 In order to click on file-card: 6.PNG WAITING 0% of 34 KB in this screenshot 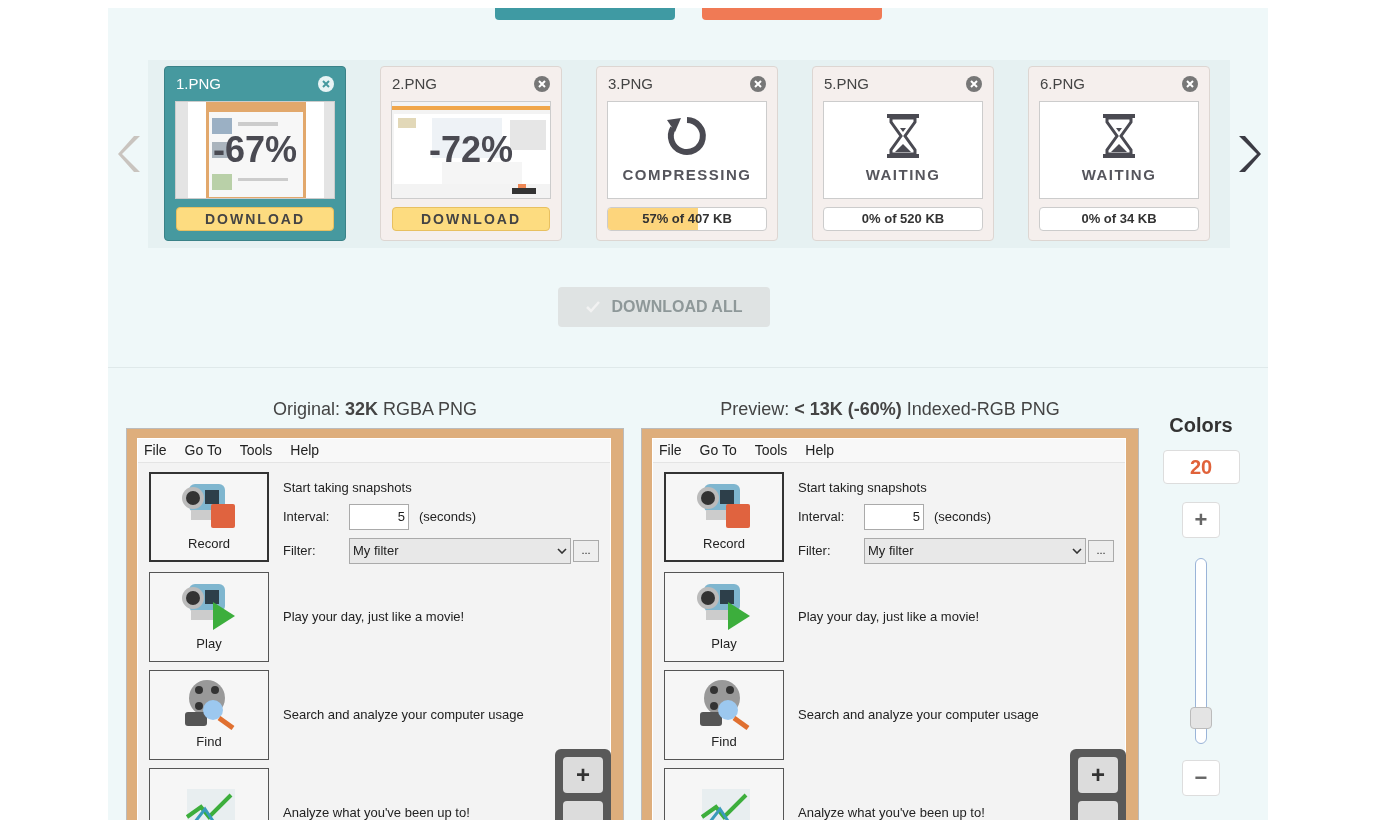, I will do `click(1119, 153)`.